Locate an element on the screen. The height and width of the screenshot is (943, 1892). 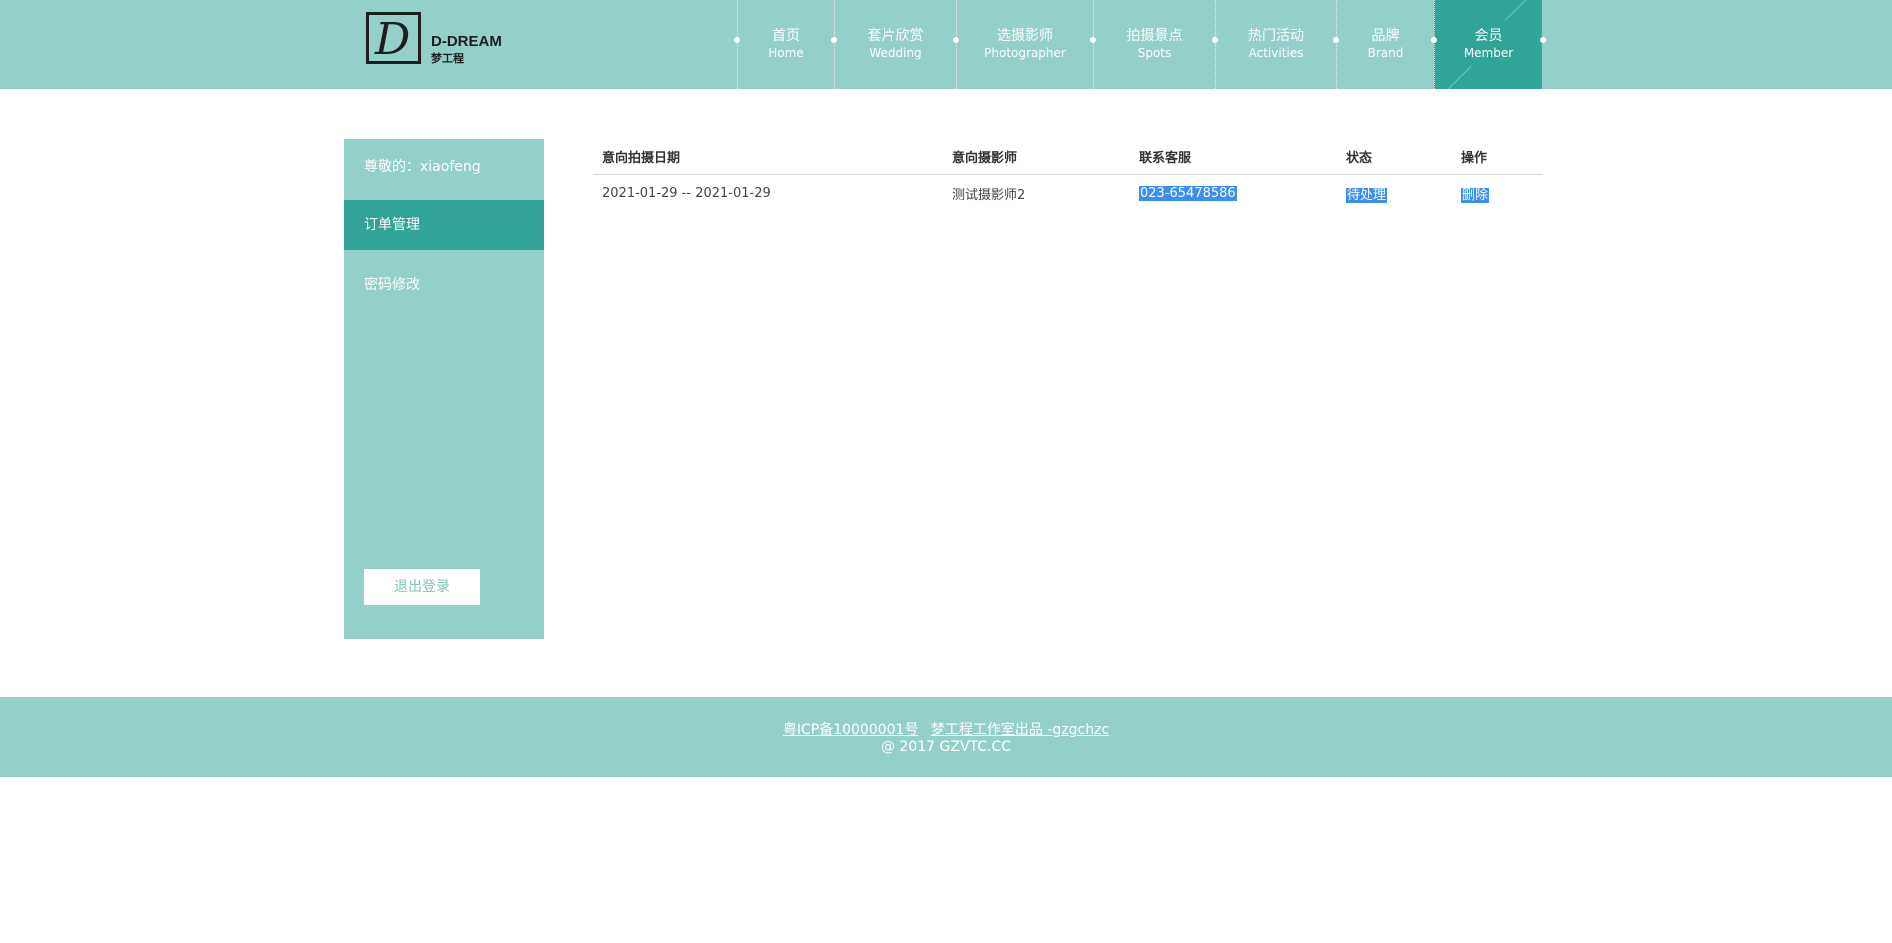
nav-label-zh: 热门活动 is located at coordinates (1276, 36).